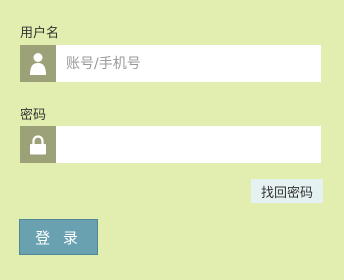  What do you see at coordinates (38, 144) in the screenshot?
I see `lock-icon` at bounding box center [38, 144].